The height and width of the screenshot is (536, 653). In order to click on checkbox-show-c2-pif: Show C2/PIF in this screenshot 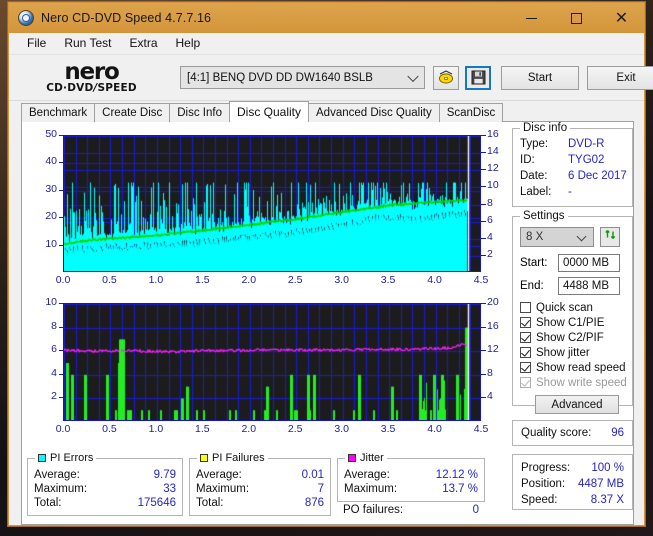, I will do `click(572, 337)`.